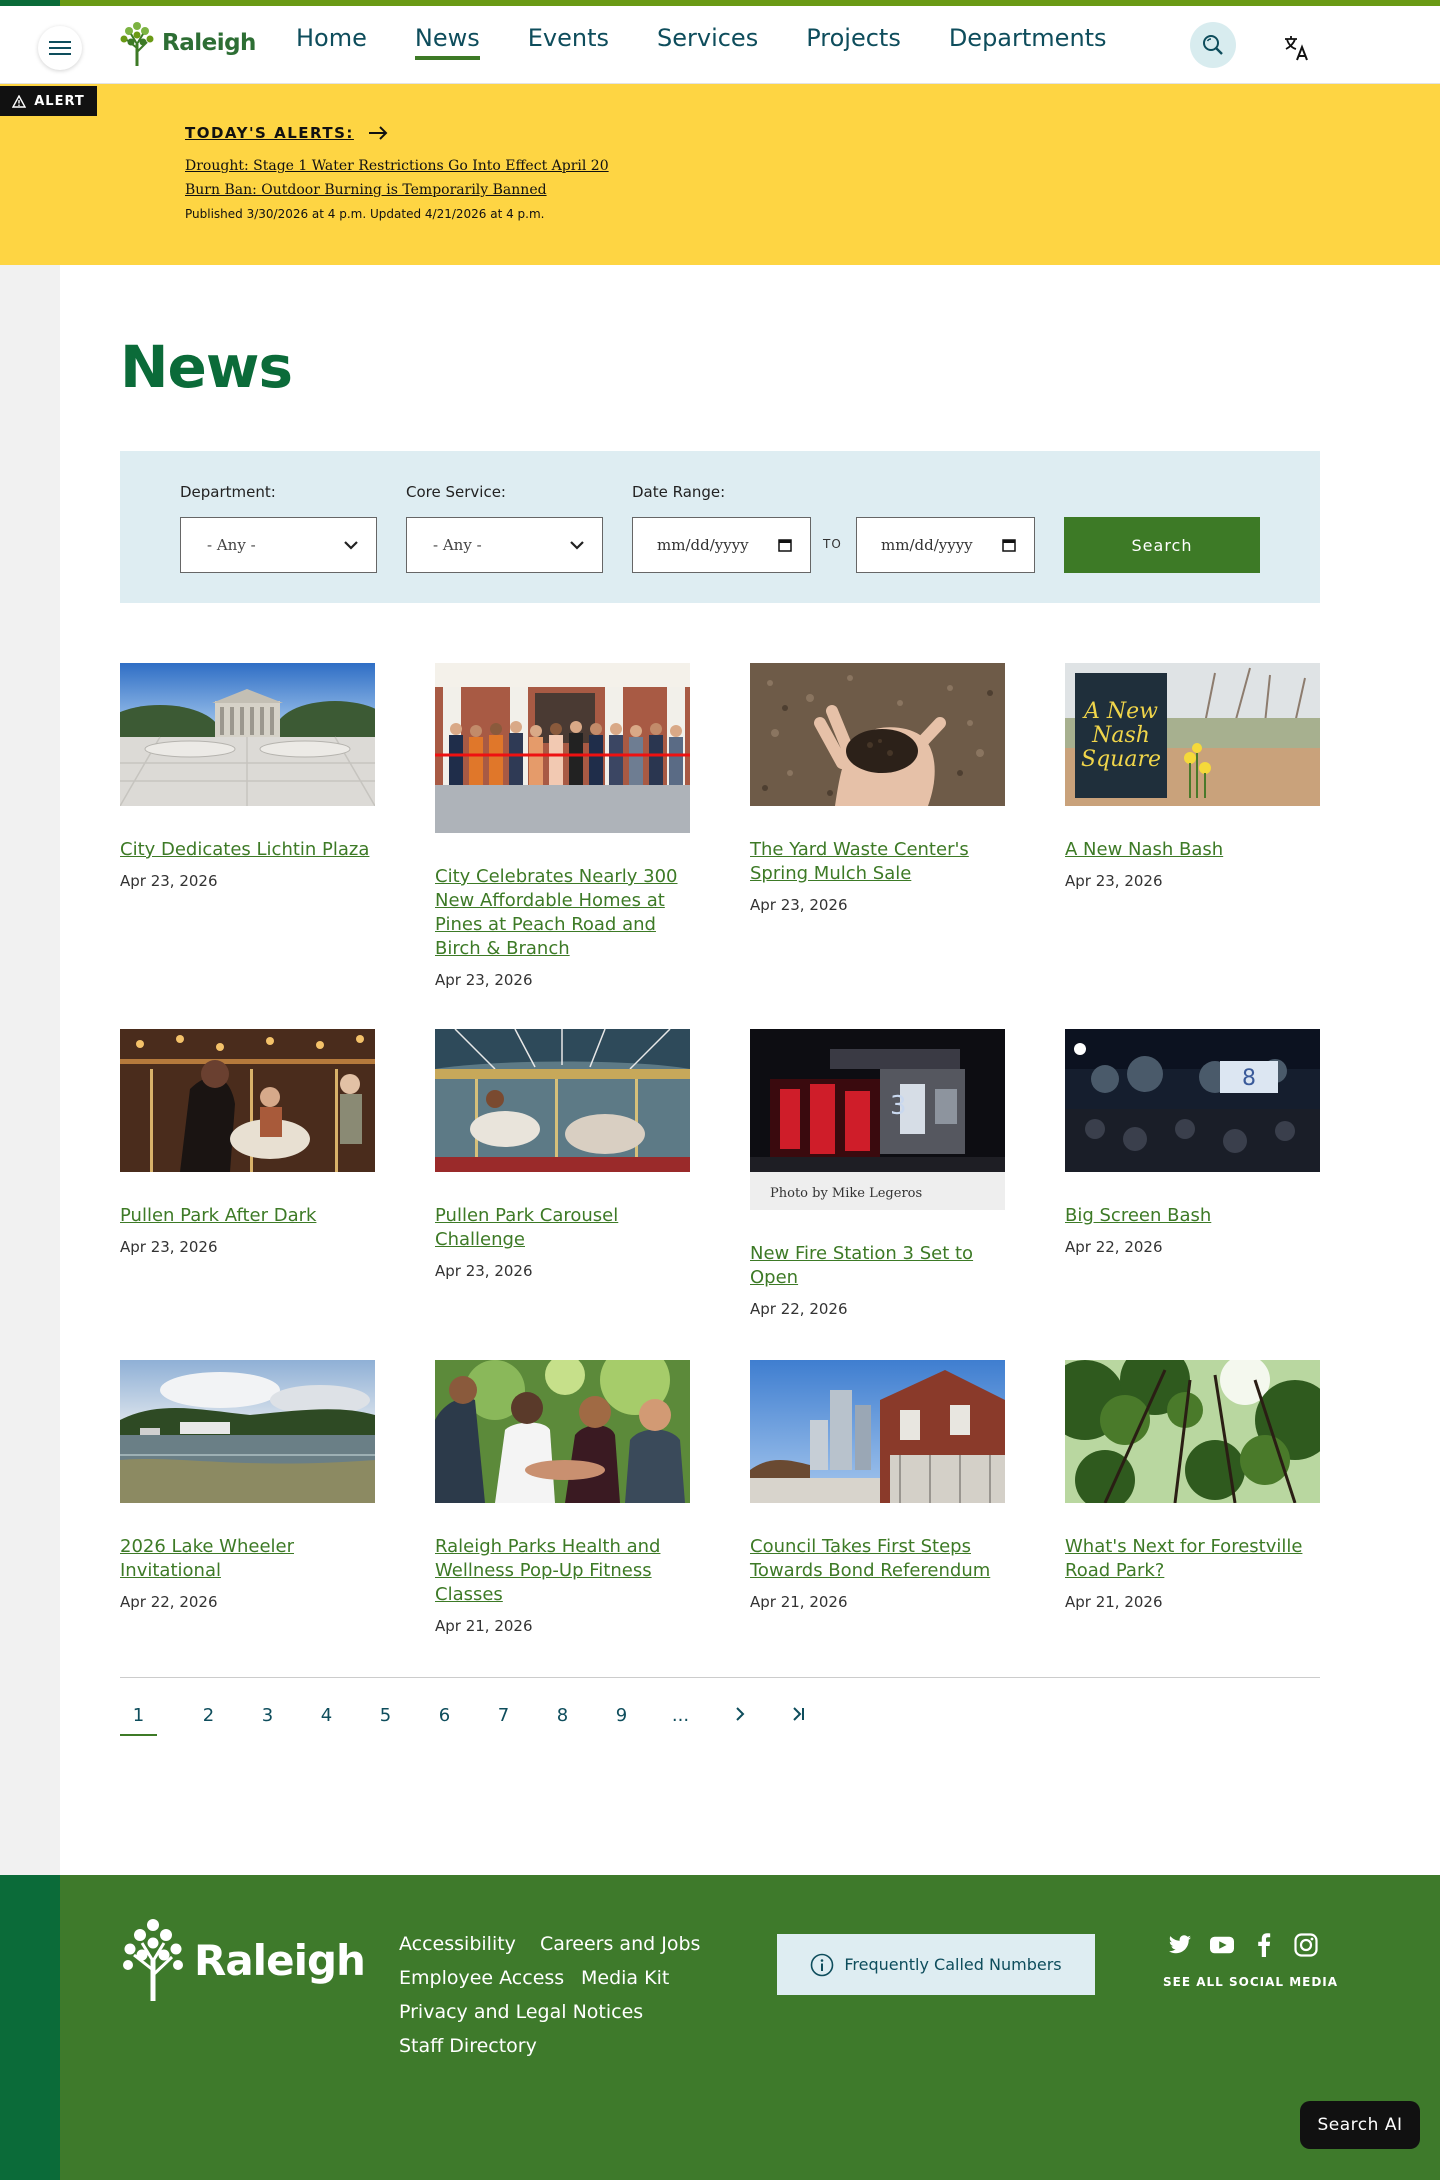  Describe the element at coordinates (247, 1100) in the screenshot. I see `news-image-pullen-after-dark` at that location.